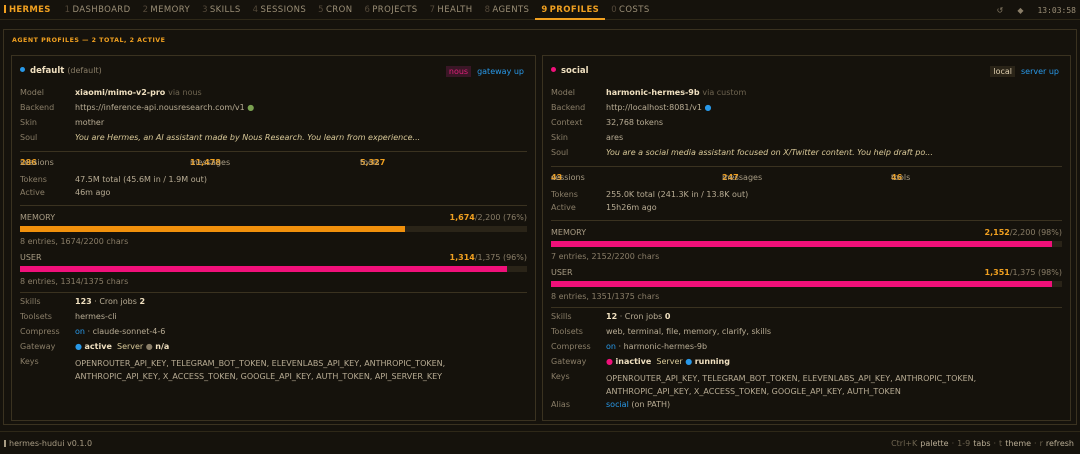  I want to click on server-state: running, so click(712, 361).